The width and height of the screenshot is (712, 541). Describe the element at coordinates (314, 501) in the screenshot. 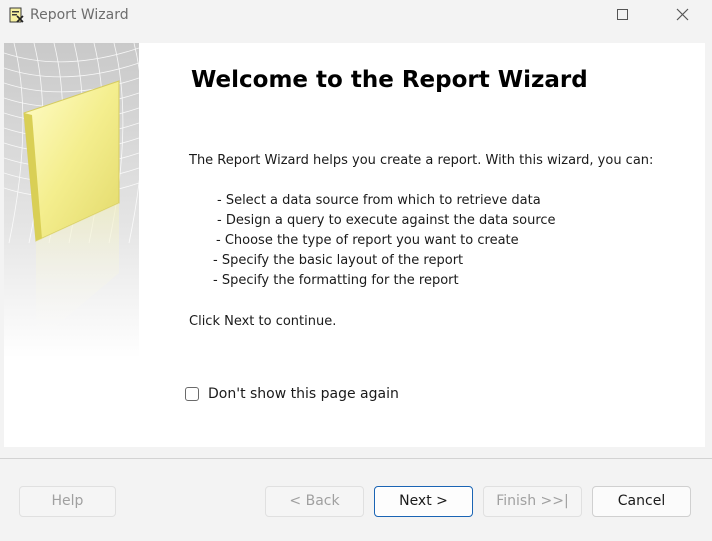

I see `back-button: < Back` at that location.